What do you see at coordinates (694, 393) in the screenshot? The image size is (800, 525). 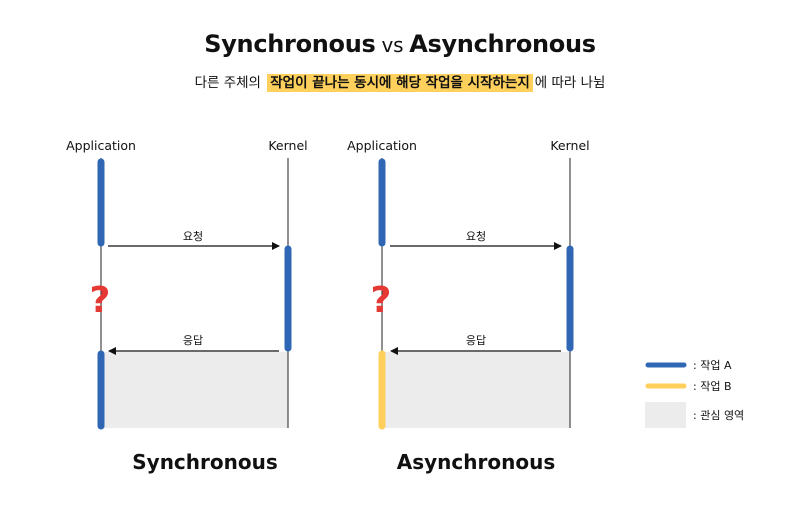 I see `legend: : 작업 A : 작업 B : 관심 영역` at bounding box center [694, 393].